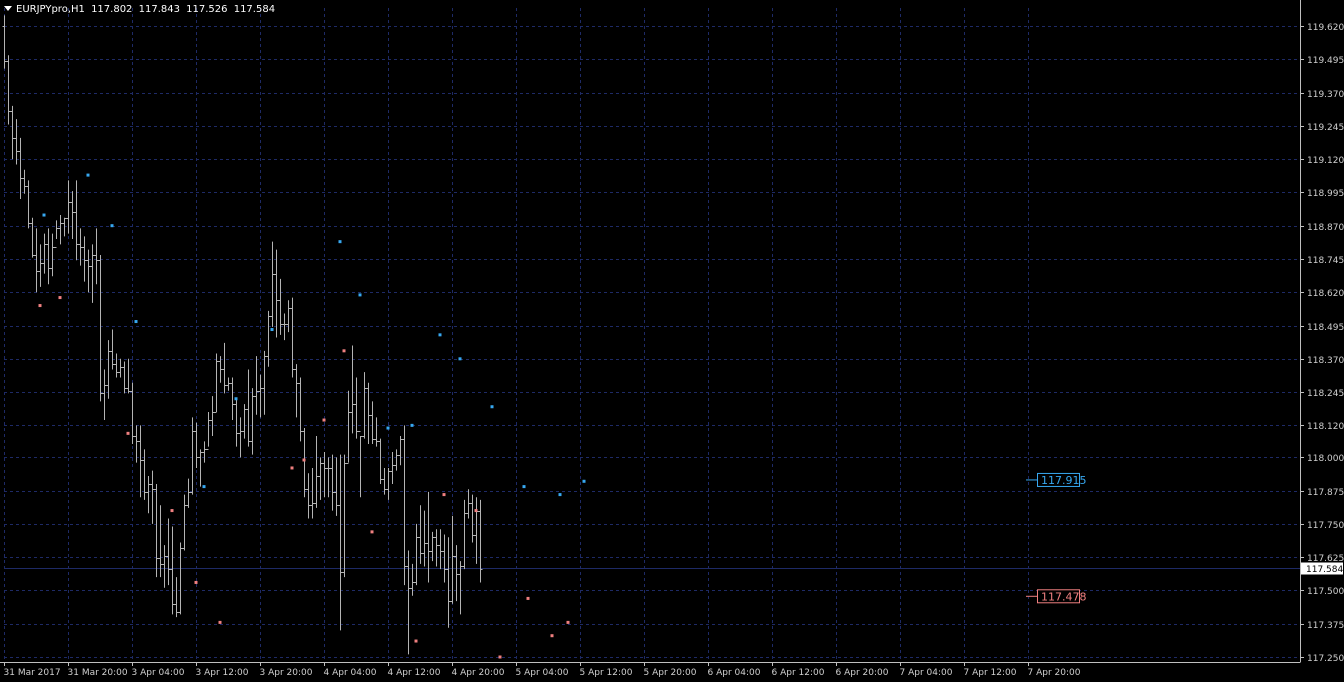 The width and height of the screenshot is (1344, 682). What do you see at coordinates (207, 9) in the screenshot?
I see `ohlc-low: 117.526` at bounding box center [207, 9].